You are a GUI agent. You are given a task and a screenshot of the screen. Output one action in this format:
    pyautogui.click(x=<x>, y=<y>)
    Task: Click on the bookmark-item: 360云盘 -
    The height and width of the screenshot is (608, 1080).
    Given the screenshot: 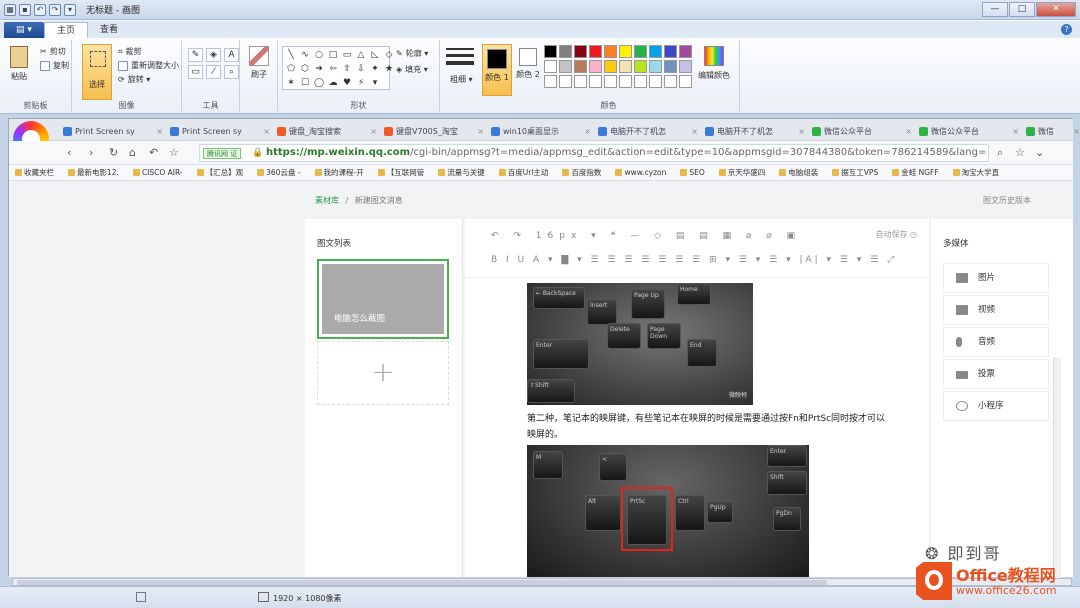 What is the action you would take?
    pyautogui.click(x=278, y=172)
    